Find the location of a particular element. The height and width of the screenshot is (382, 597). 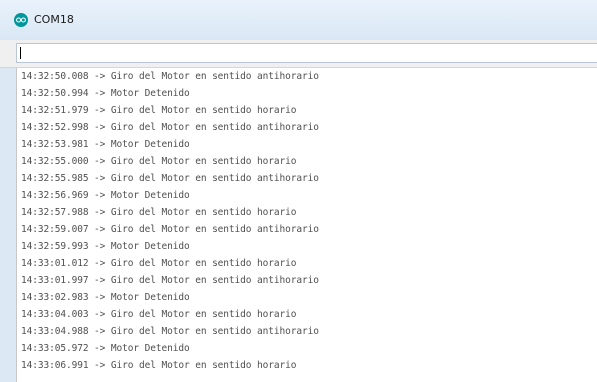

log-line: 14:32:53.981 -> Motor Detenido is located at coordinates (105, 144).